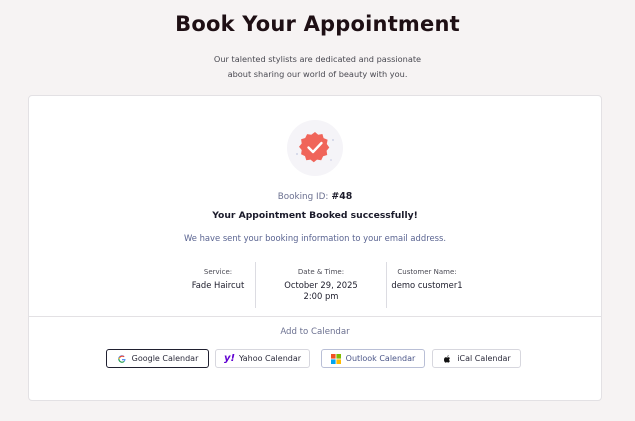 The width and height of the screenshot is (635, 421). I want to click on yahoo-calendar-button: y! Yahoo Calendar, so click(262, 358).